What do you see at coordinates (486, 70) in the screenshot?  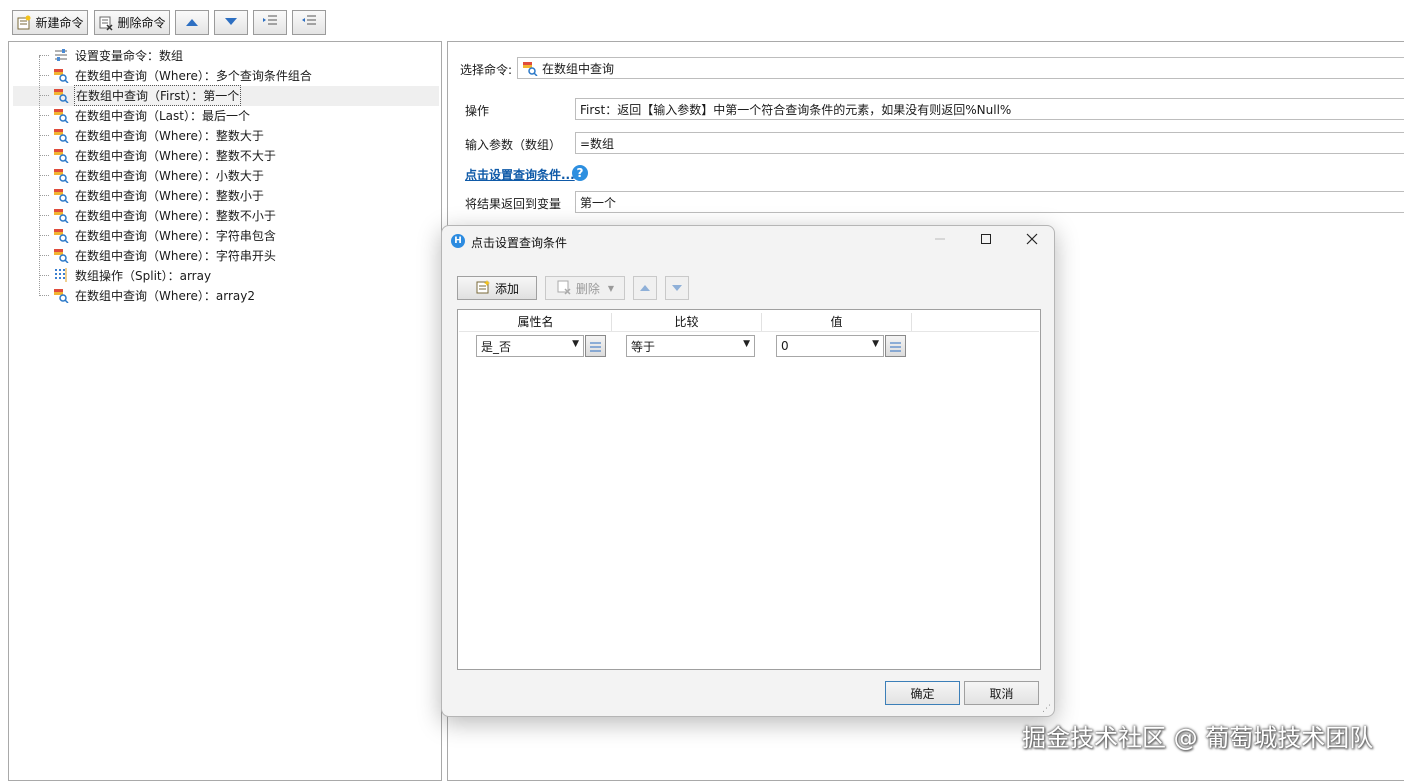 I see `select-command-label: 选择命令:` at bounding box center [486, 70].